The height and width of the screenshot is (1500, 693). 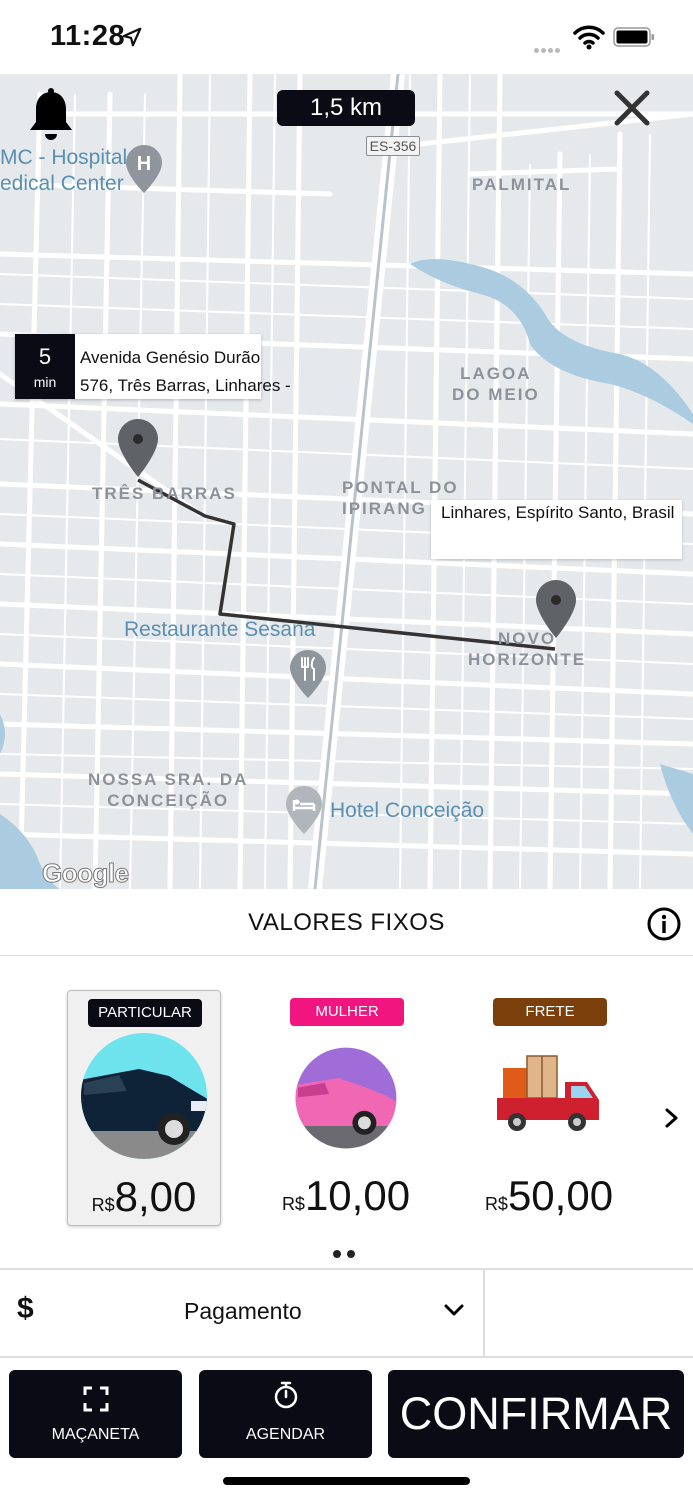 I want to click on restaurant-pin-icon, so click(x=308, y=674).